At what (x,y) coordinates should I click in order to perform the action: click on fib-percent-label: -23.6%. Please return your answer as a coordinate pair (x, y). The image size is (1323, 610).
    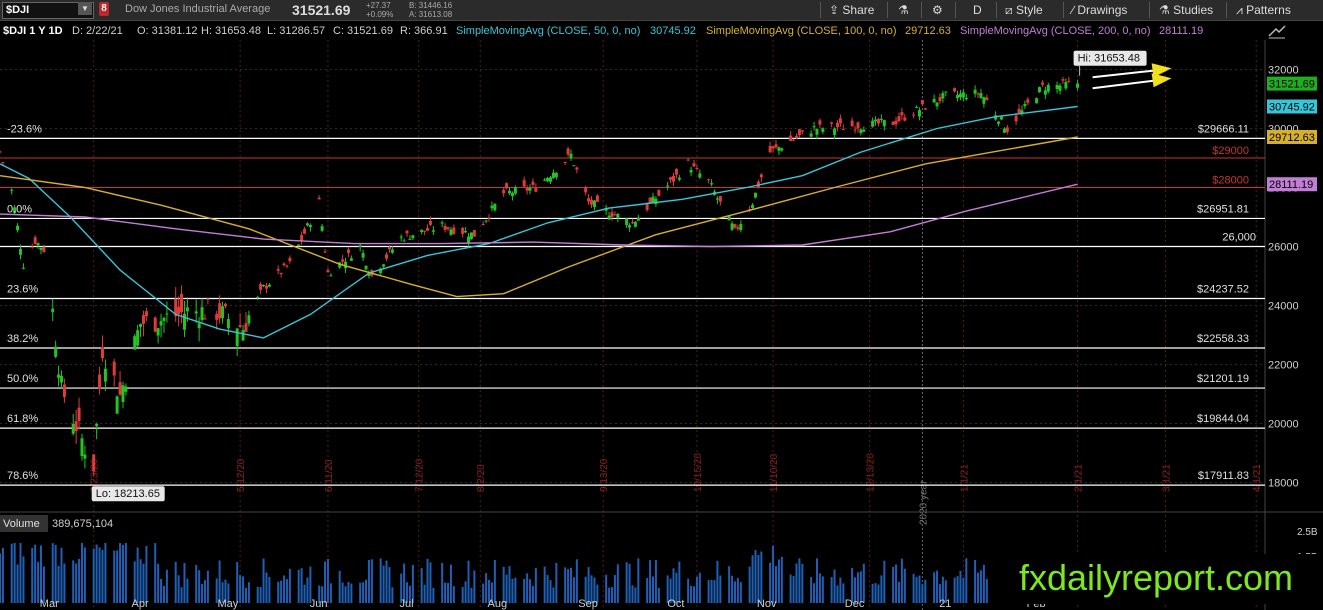
    Looking at the image, I should click on (24, 129).